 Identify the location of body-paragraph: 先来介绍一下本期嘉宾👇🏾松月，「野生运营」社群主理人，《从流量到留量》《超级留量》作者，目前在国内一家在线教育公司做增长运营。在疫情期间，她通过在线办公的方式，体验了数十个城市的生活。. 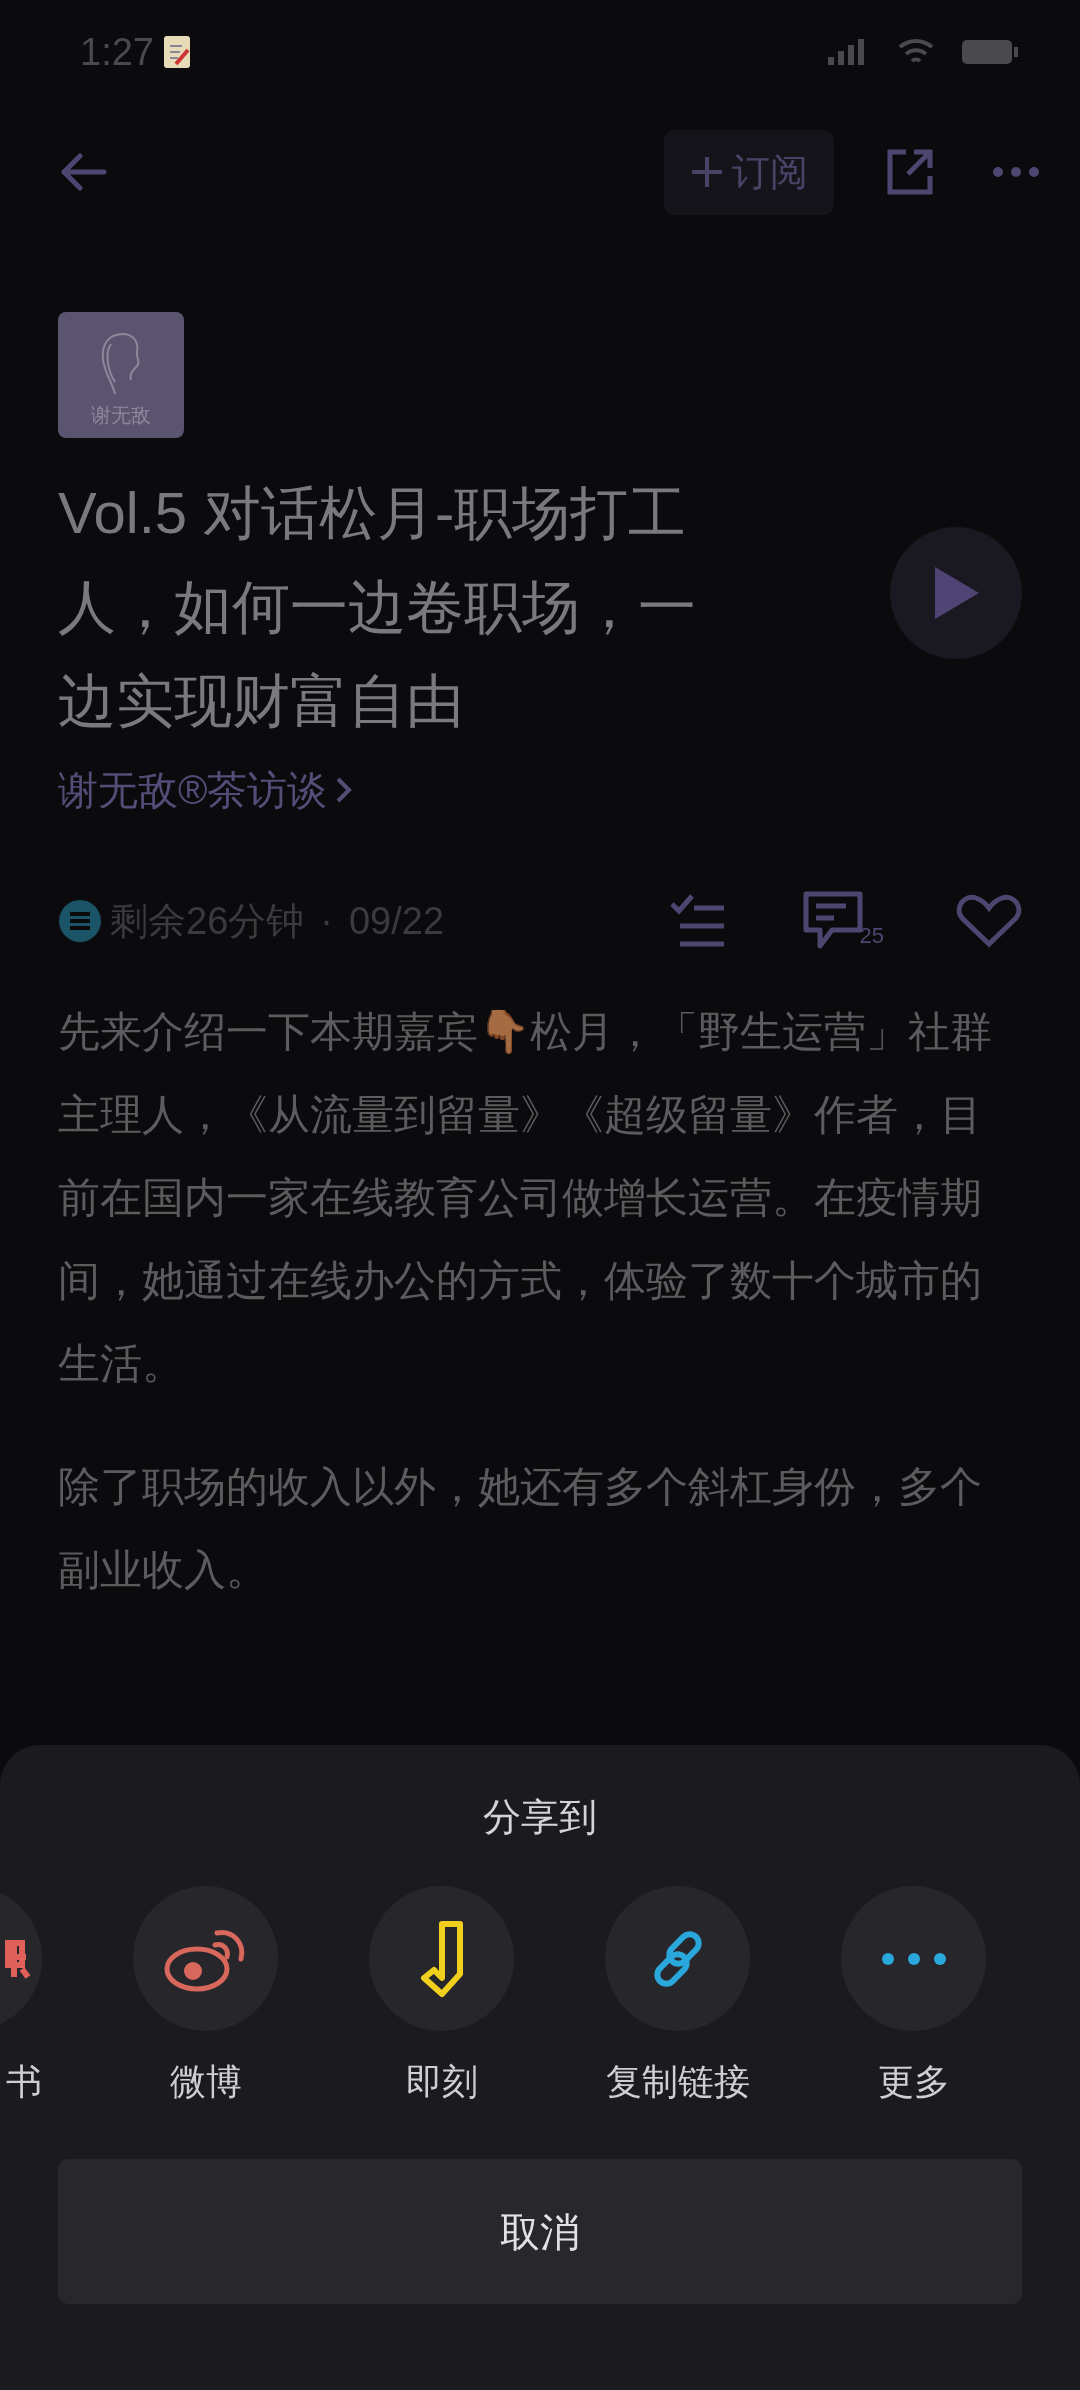
(525, 1198).